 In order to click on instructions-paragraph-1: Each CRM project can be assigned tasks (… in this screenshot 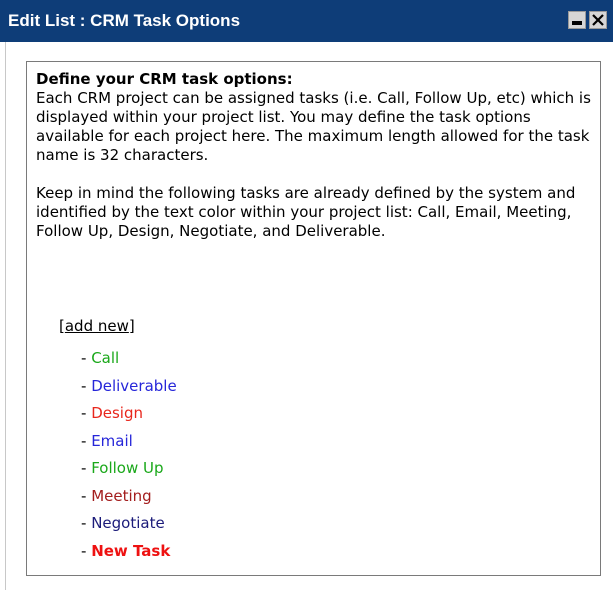, I will do `click(313, 126)`.